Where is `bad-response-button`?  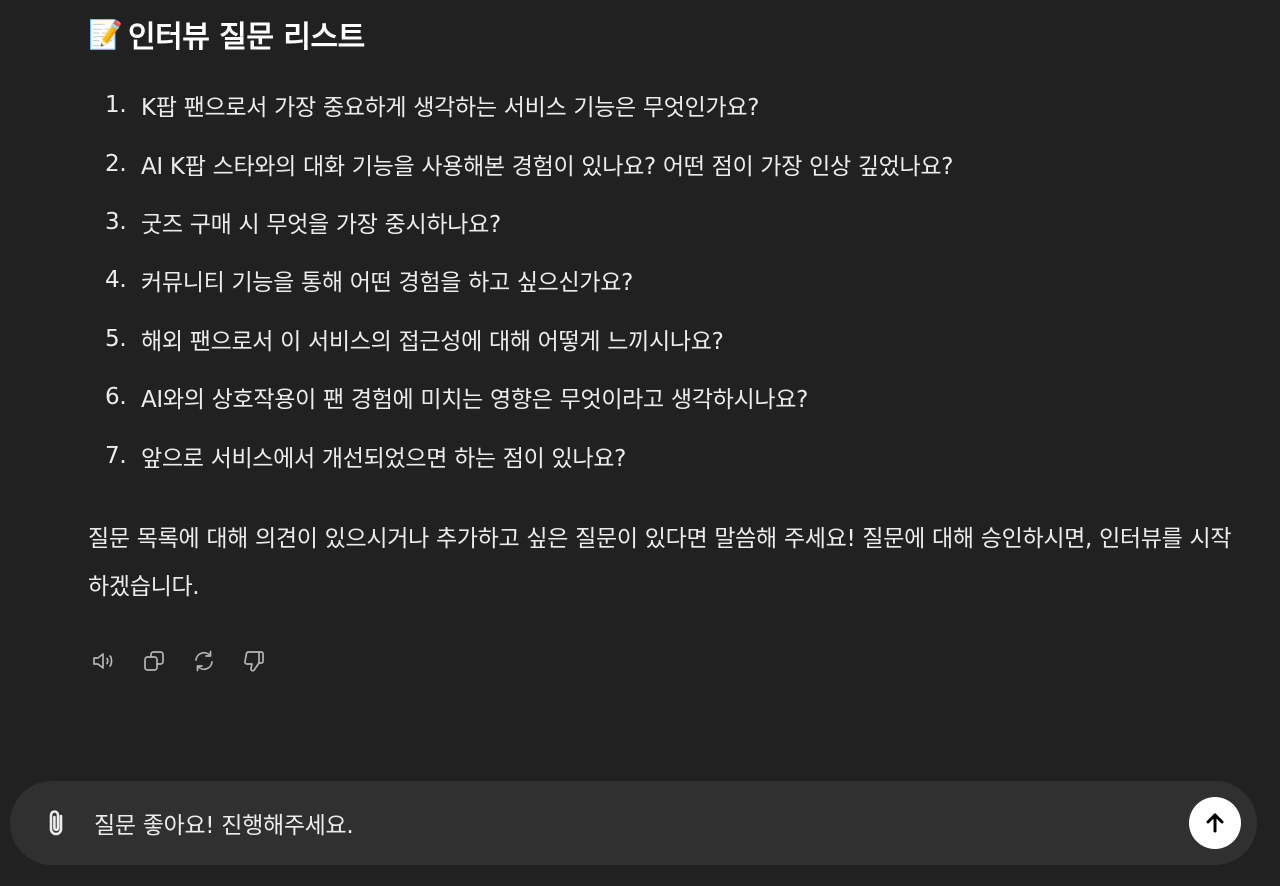 bad-response-button is located at coordinates (254, 661).